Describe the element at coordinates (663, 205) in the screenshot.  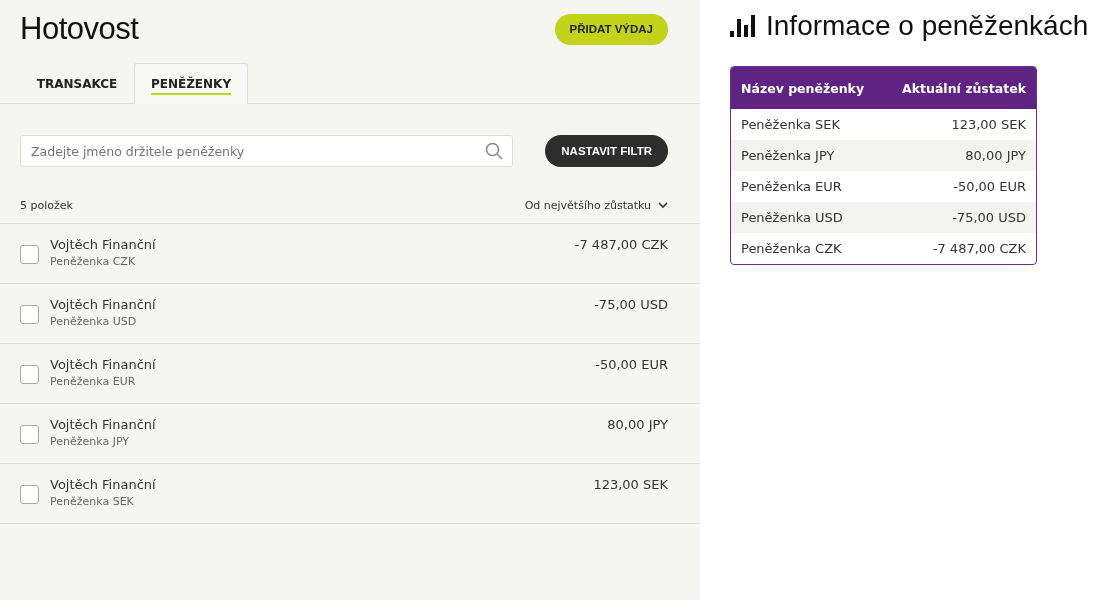
I see `chevron-down-icon` at that location.